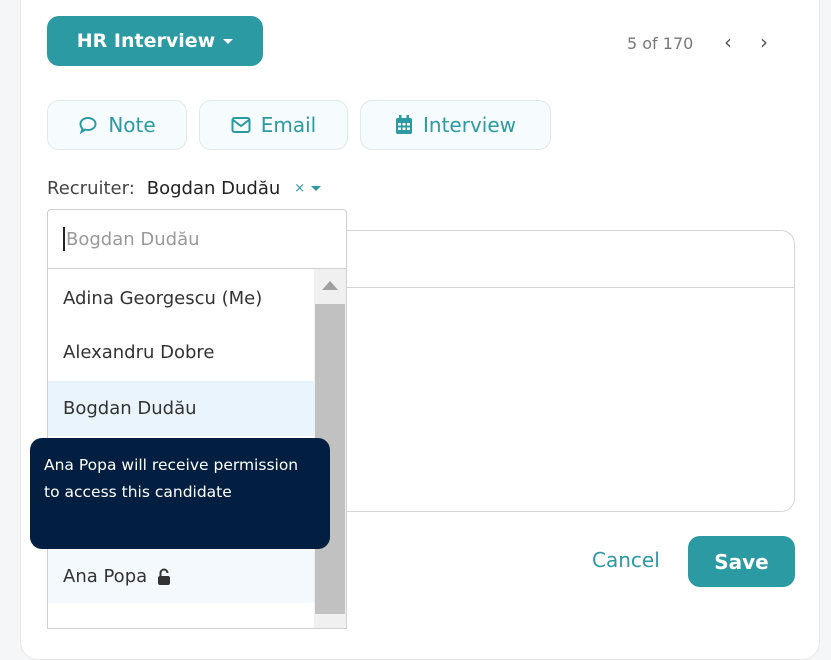  Describe the element at coordinates (660, 43) in the screenshot. I see `pager-count: 5 of 170` at that location.